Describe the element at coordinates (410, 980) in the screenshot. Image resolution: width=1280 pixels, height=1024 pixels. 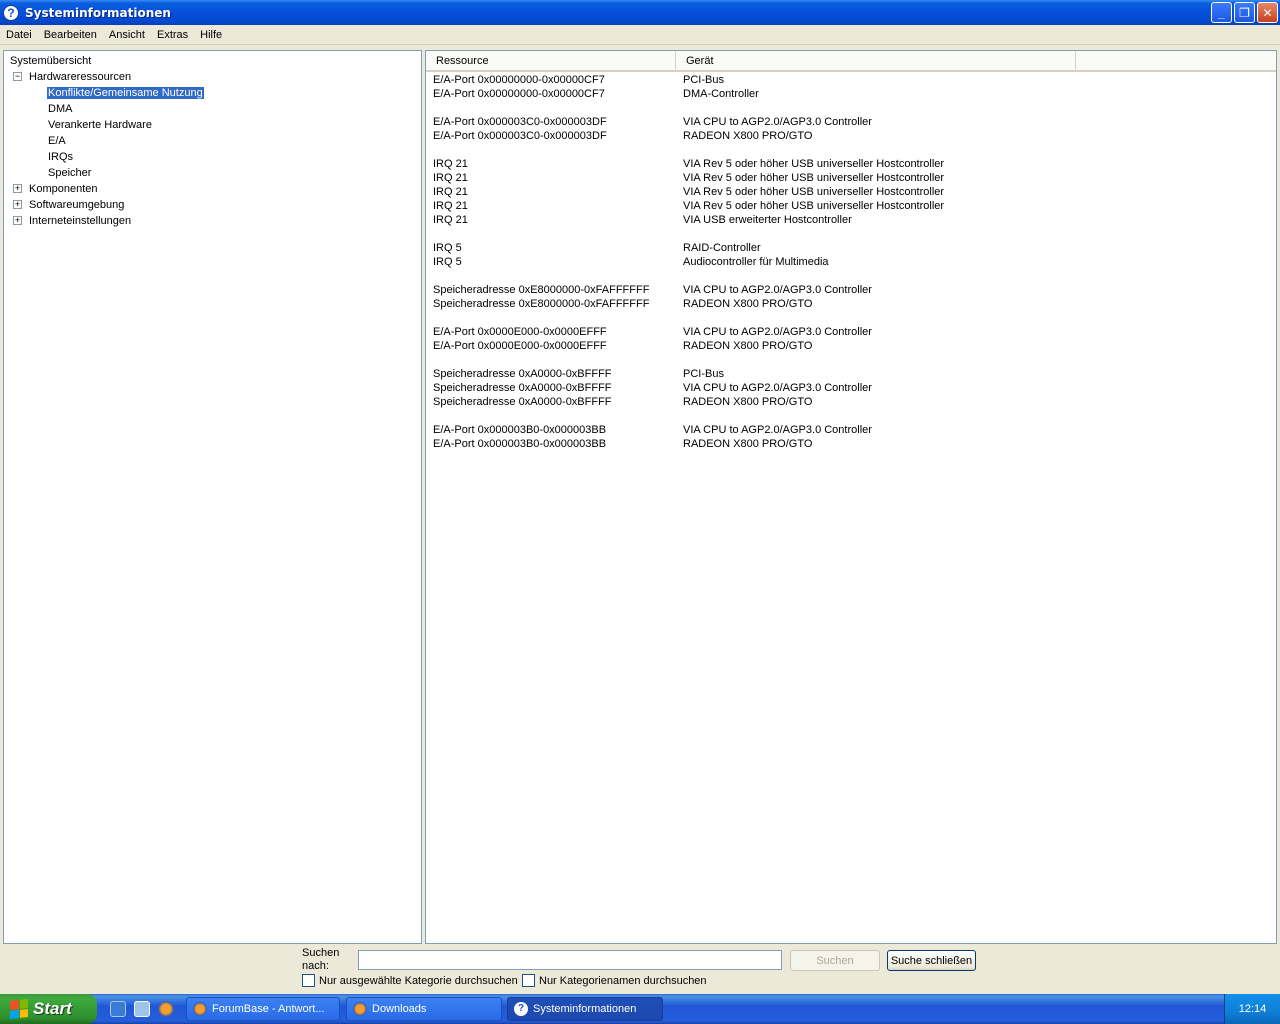
I see `option-selected-category: Nur ausgewählte Kategorie durchsuchen` at that location.